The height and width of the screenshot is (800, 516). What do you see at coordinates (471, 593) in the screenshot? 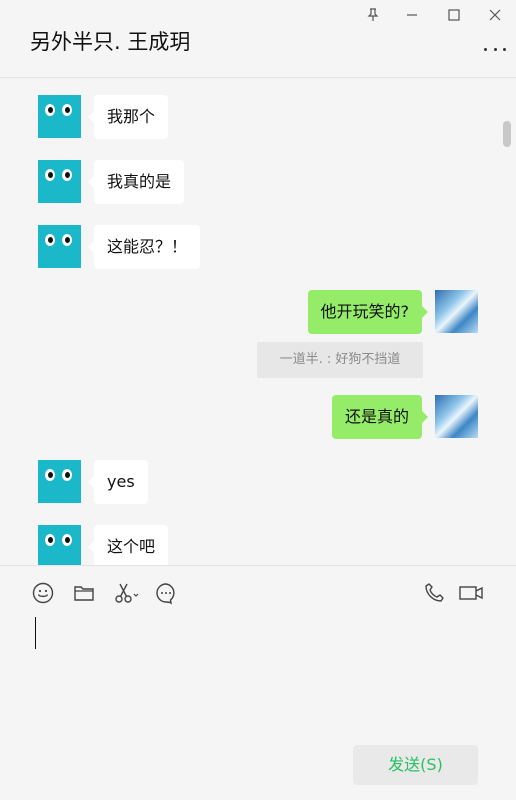
I see `video-icon` at bounding box center [471, 593].